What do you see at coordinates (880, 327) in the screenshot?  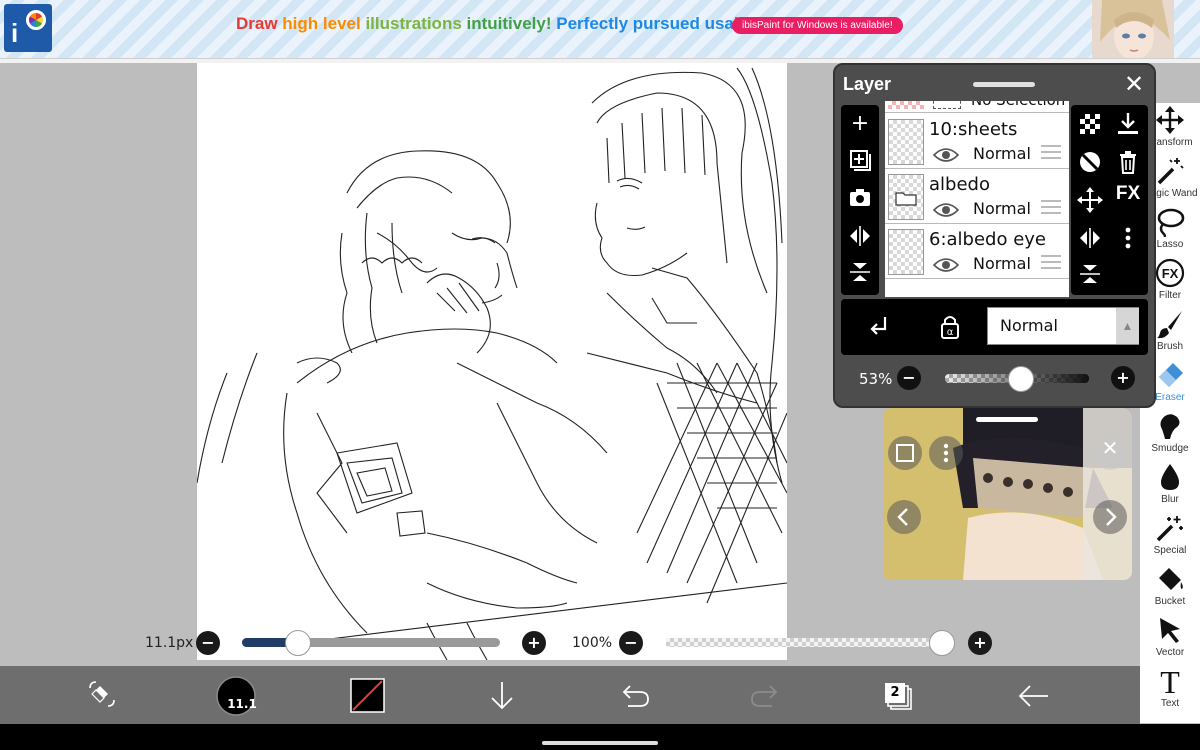 I see `clipping-icon` at bounding box center [880, 327].